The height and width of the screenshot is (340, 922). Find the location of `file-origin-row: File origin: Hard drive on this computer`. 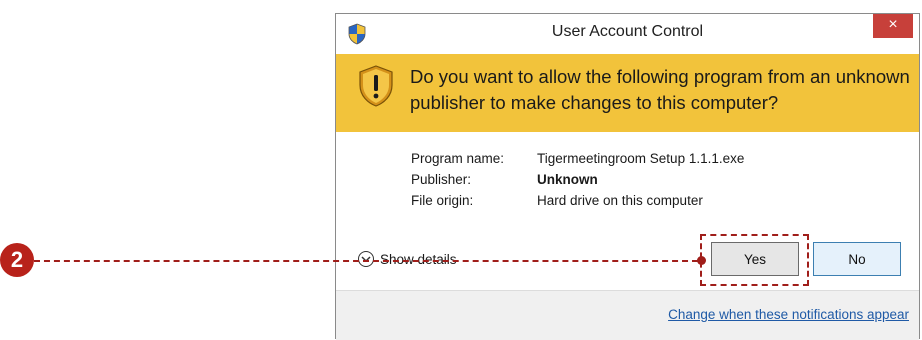

file-origin-row: File origin: Hard drive on this computer is located at coordinates (577, 203).